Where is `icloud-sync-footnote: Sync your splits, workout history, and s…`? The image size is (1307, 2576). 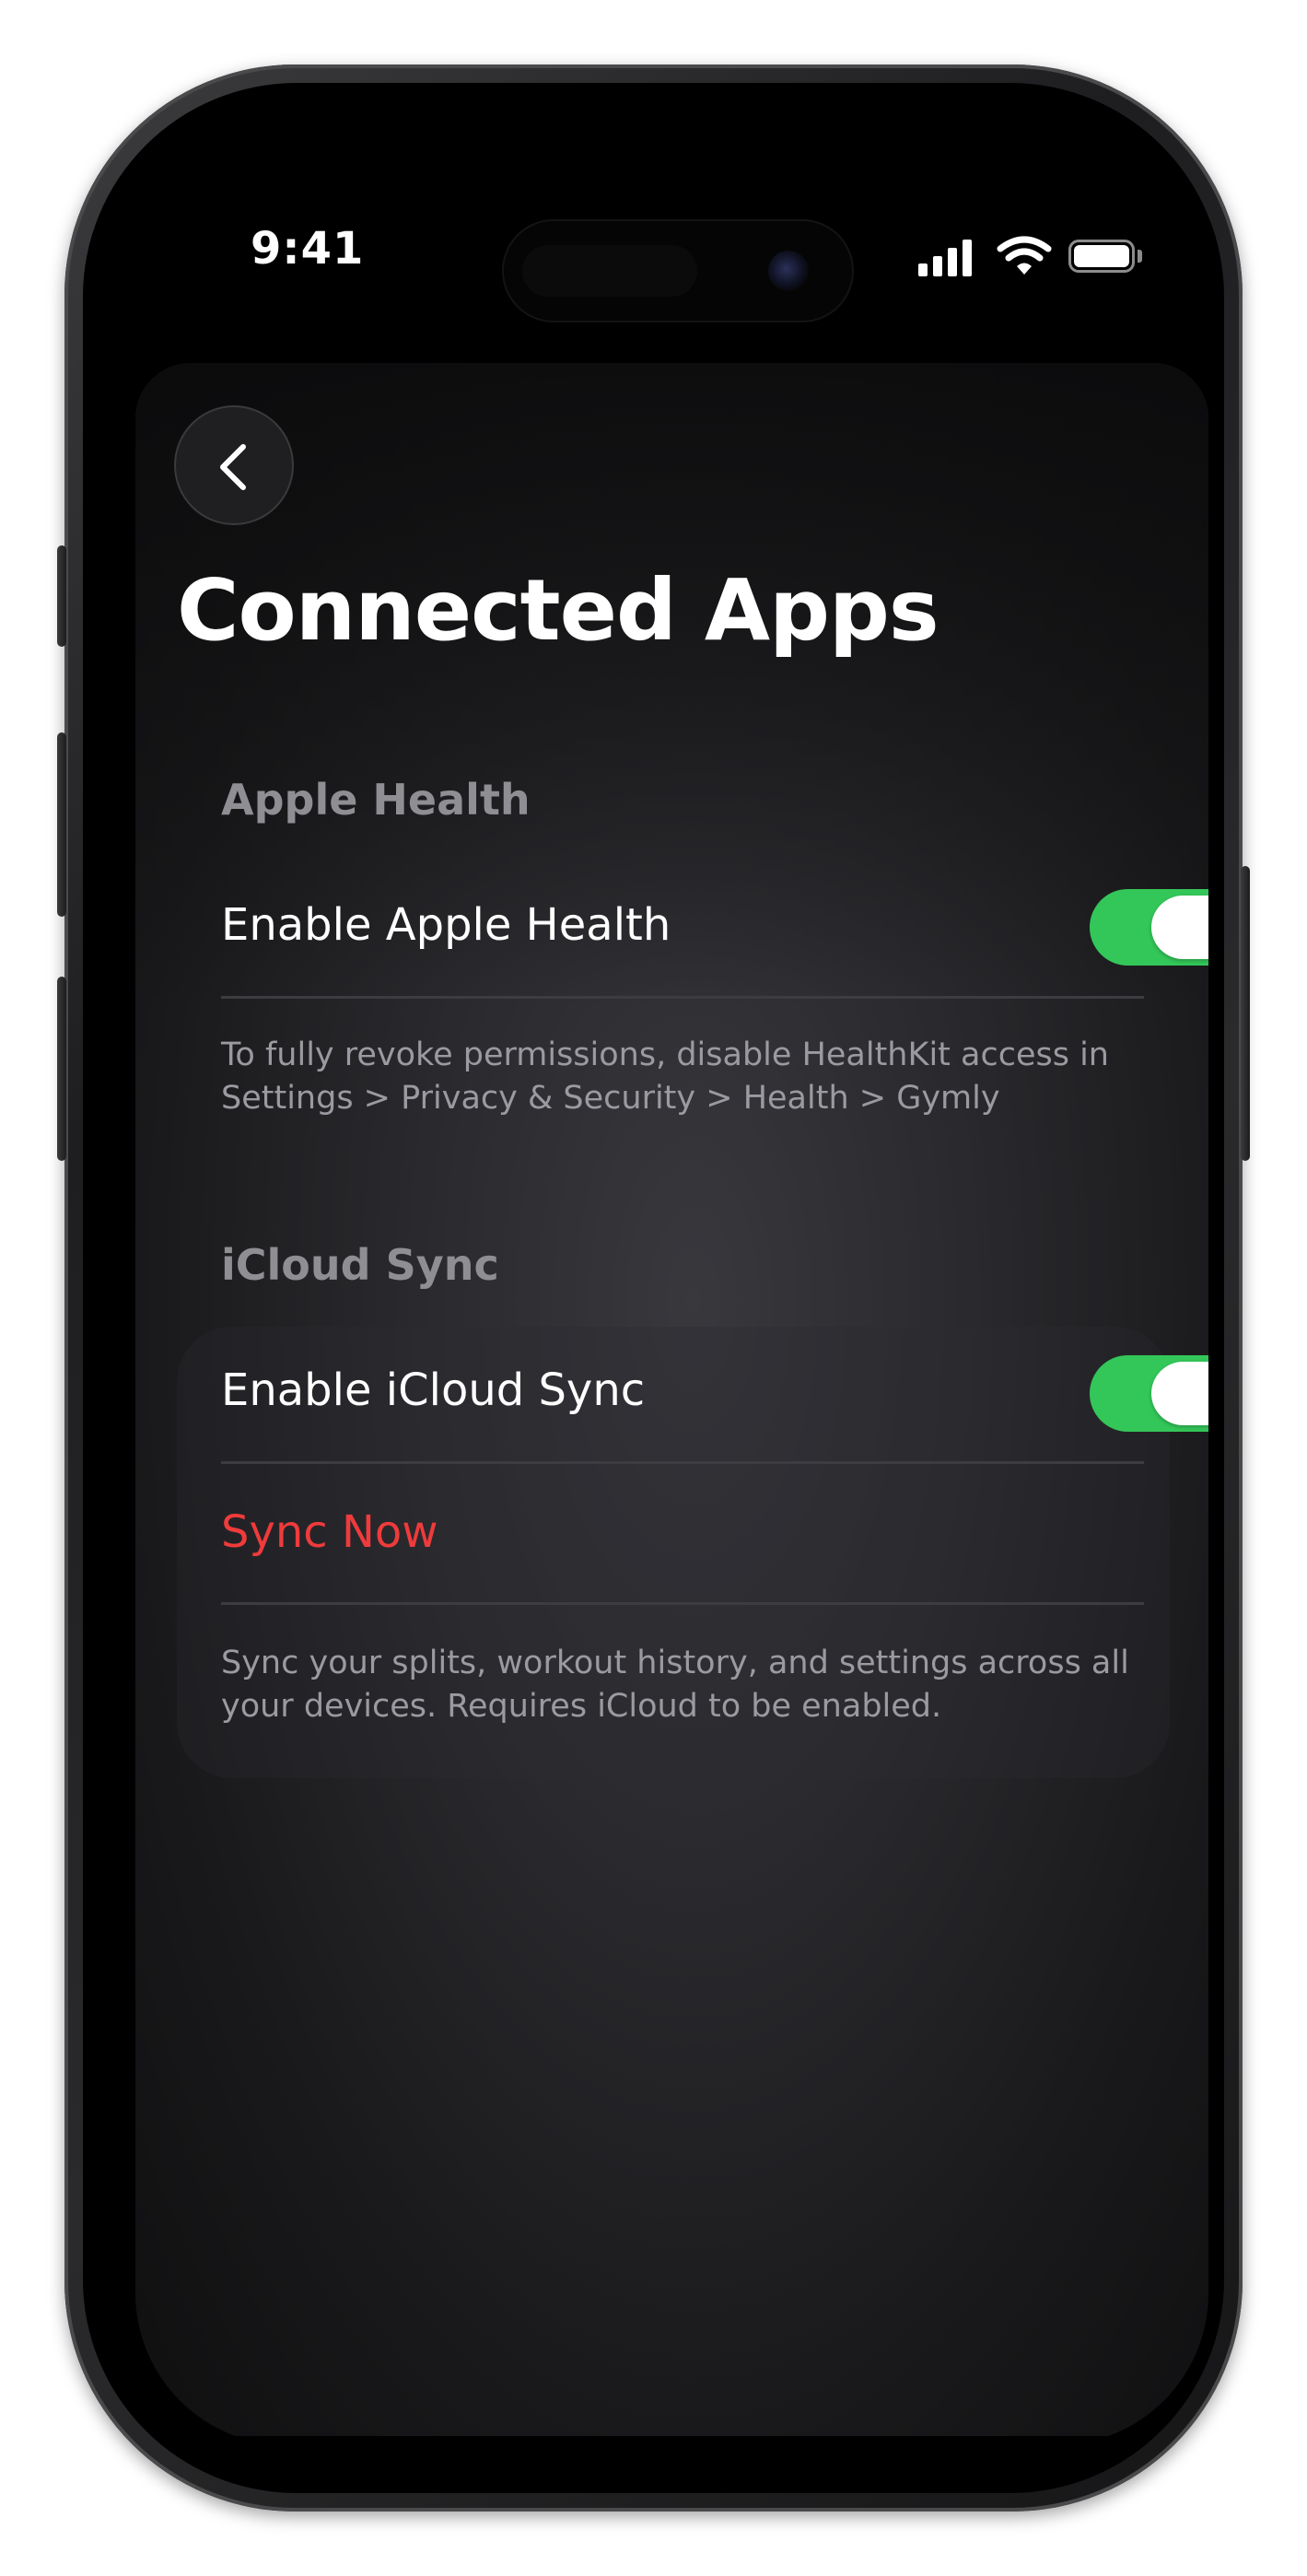
icloud-sync-footnote: Sync your splits, workout history, and s… is located at coordinates (675, 1685).